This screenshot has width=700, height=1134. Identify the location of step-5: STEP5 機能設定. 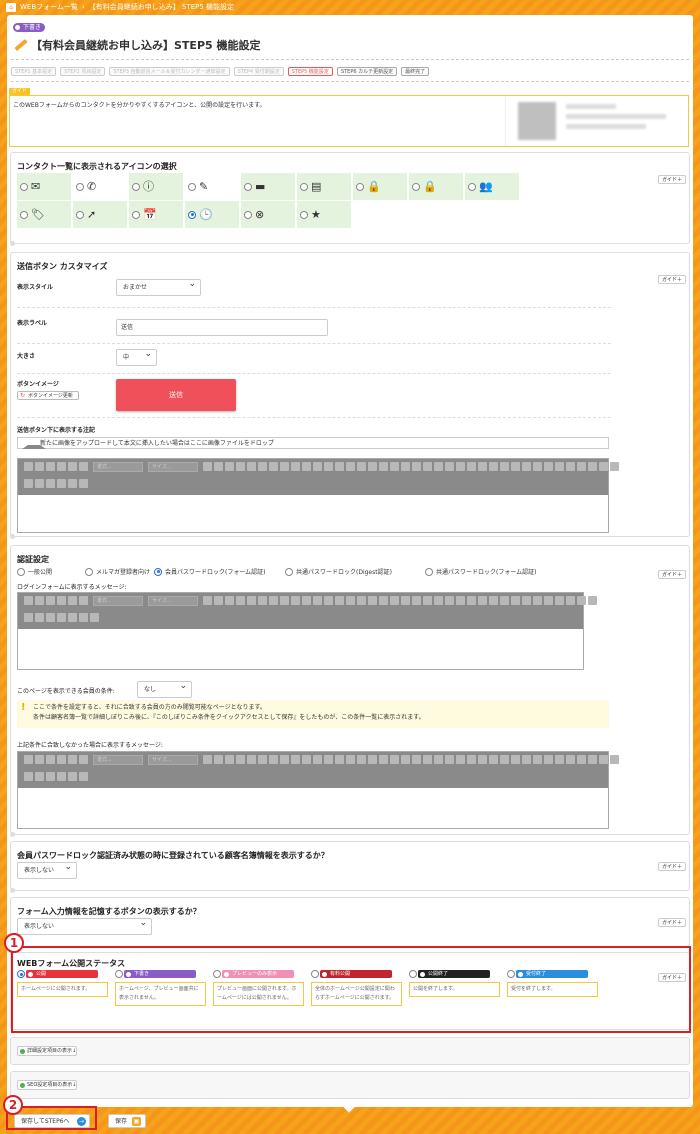
(310, 71).